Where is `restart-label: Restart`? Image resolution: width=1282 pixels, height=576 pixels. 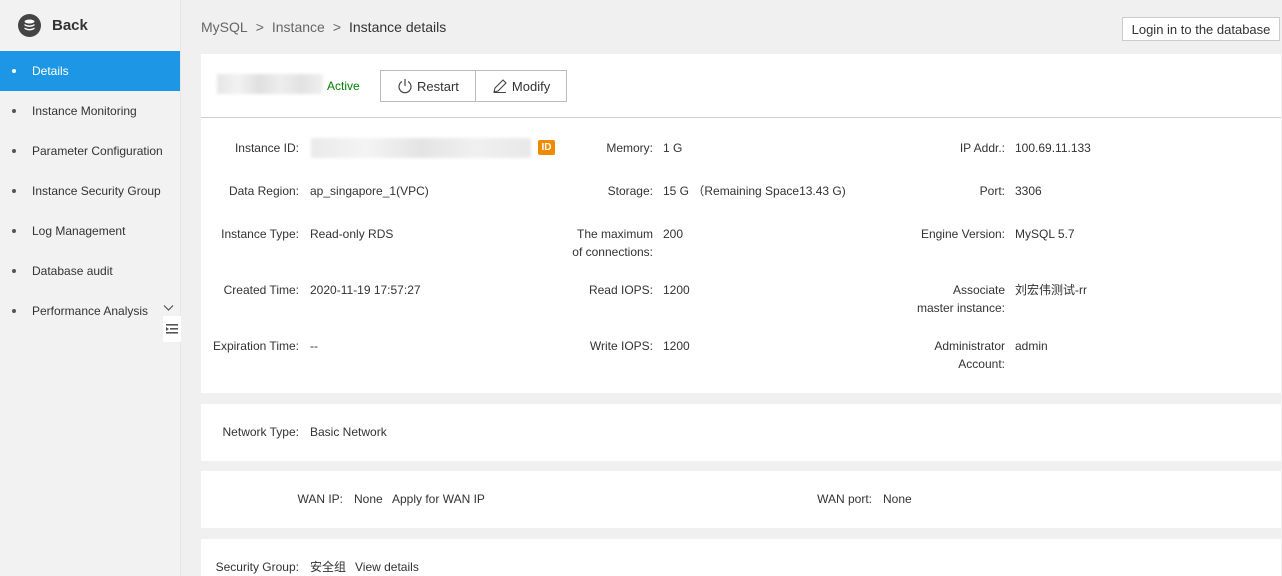 restart-label: Restart is located at coordinates (438, 86).